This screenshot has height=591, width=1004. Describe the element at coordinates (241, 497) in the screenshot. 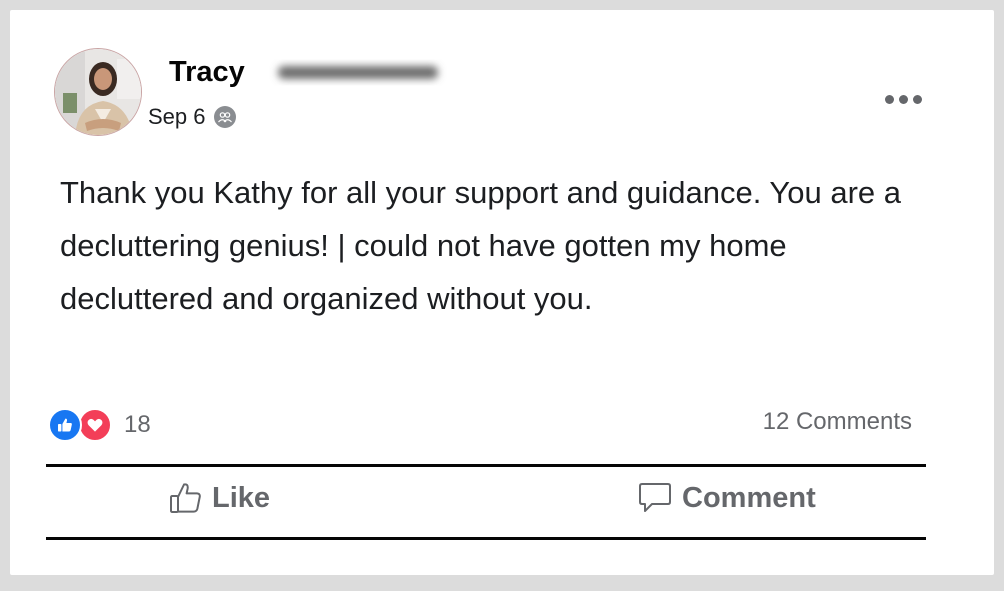

I see `like-button-label: Like` at that location.